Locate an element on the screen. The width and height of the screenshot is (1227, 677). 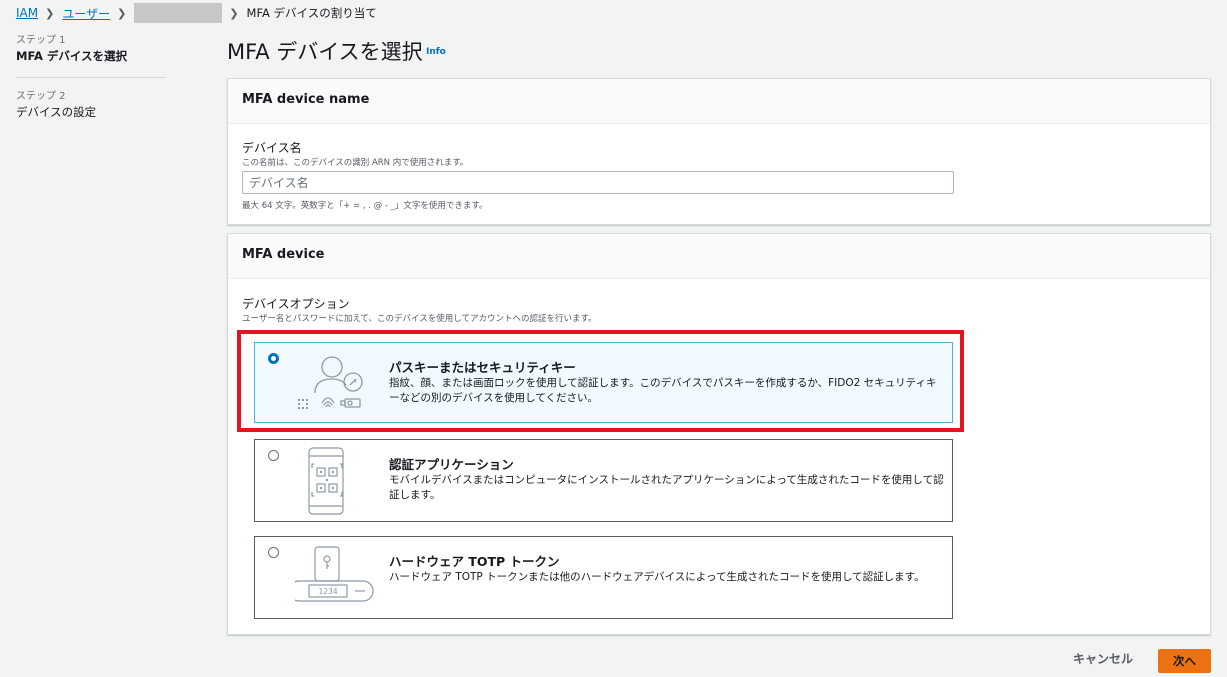
radio-hardware-totp is located at coordinates (273, 552).